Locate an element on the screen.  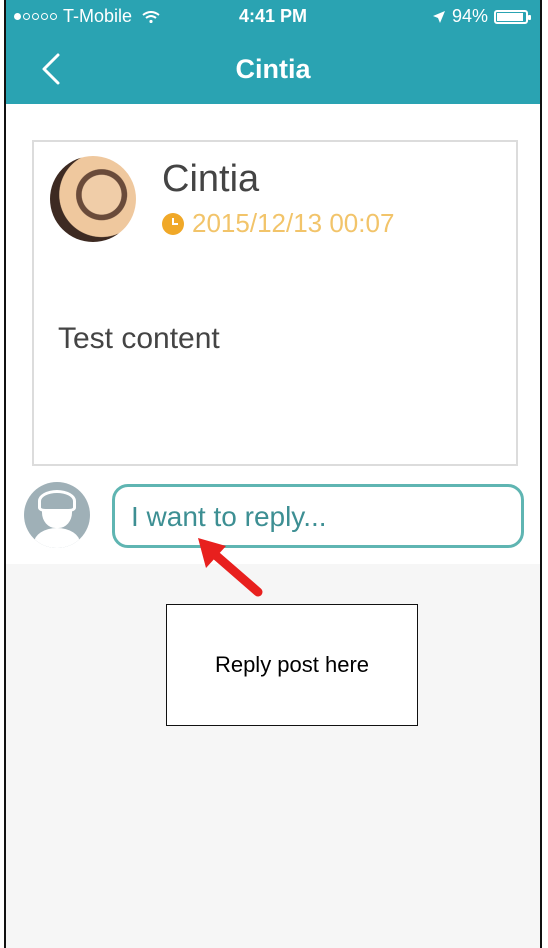
top-bar: T-Mobile 4:41 PM 94% Cintia is located at coordinates (273, 52).